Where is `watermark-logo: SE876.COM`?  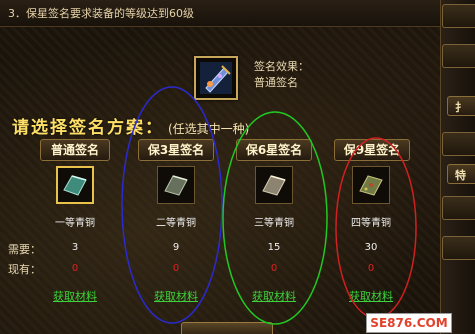 watermark-logo: SE876.COM is located at coordinates (409, 323).